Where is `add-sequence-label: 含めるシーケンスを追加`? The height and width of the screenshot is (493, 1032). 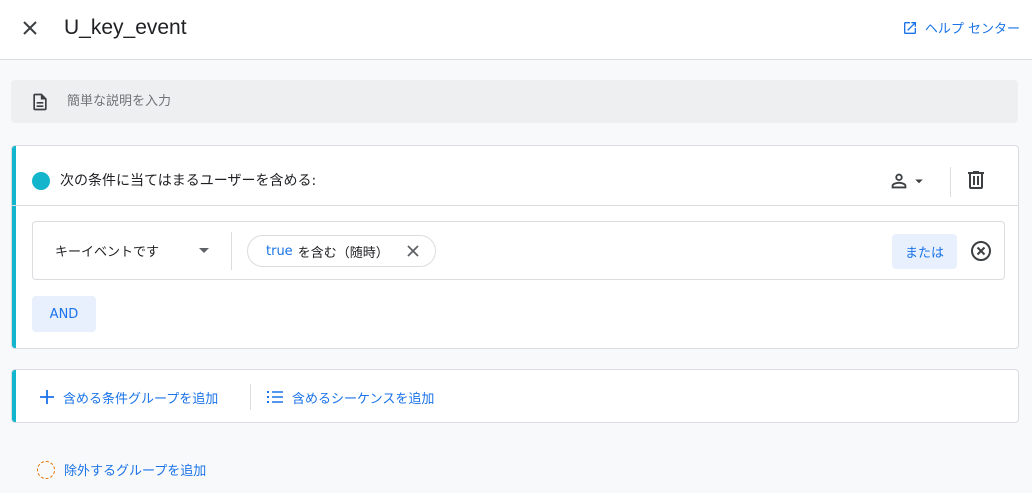 add-sequence-label: 含めるシーケンスを追加 is located at coordinates (363, 399).